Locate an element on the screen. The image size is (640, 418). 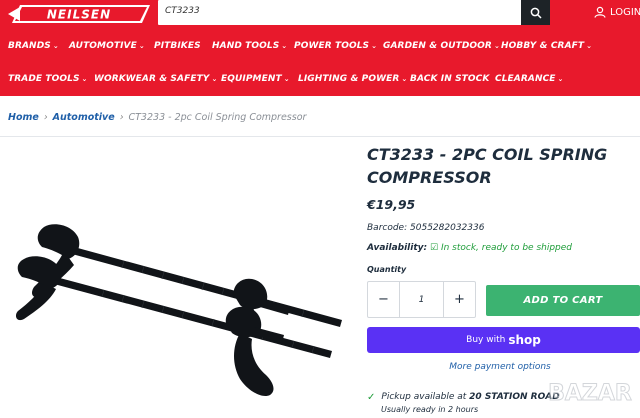
barcode-line: Barcode: 5055282032336 is located at coordinates (425, 228).